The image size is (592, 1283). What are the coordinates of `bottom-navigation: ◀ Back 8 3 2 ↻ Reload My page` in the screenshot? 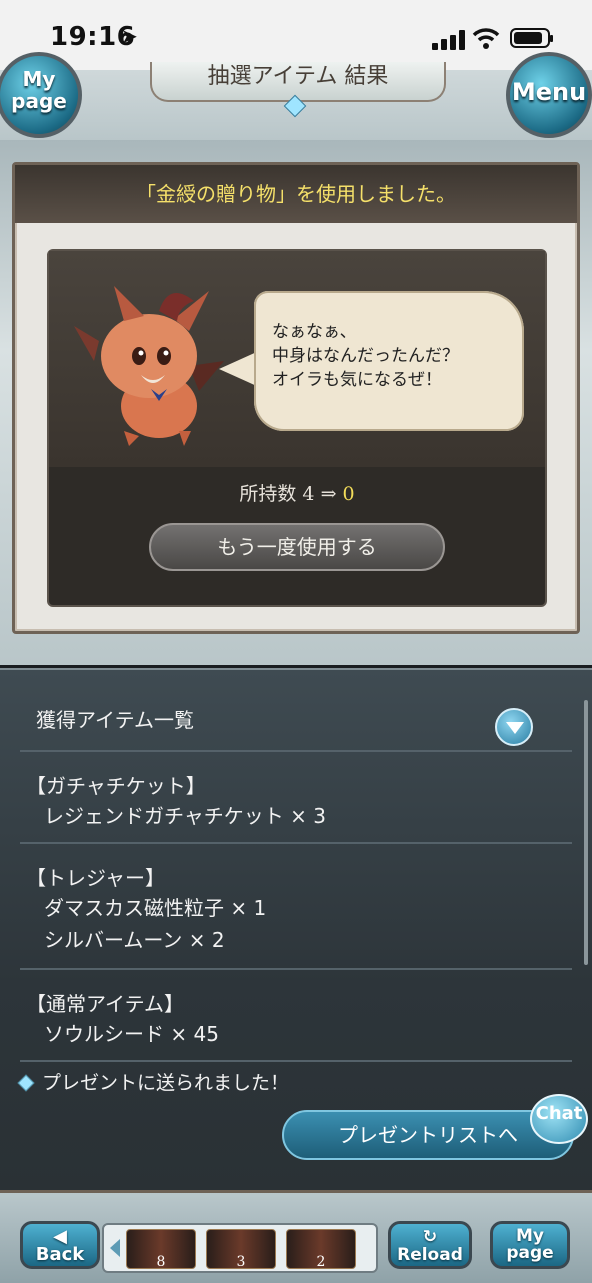 It's located at (296, 1236).